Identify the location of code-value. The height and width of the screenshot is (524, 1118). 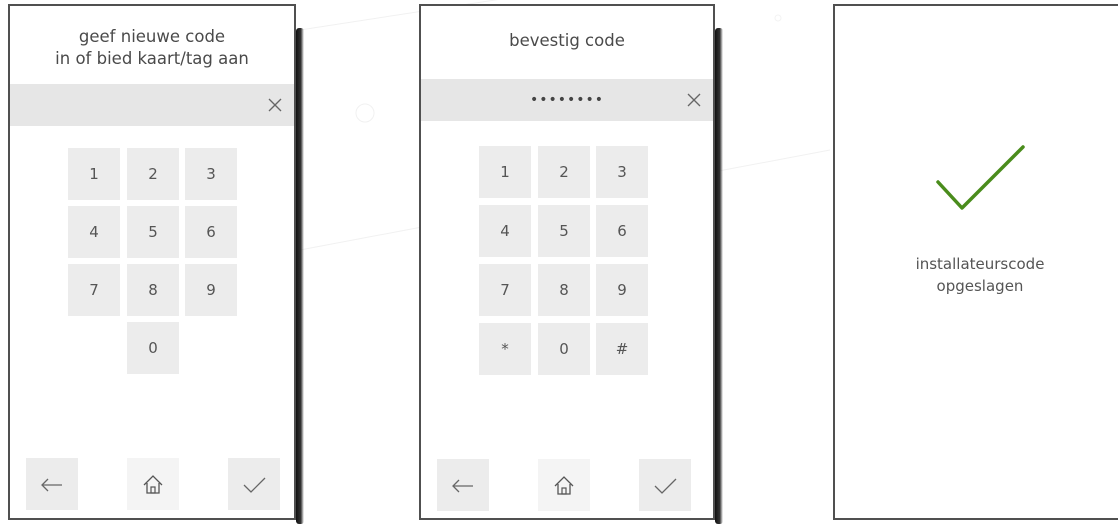
(152, 105).